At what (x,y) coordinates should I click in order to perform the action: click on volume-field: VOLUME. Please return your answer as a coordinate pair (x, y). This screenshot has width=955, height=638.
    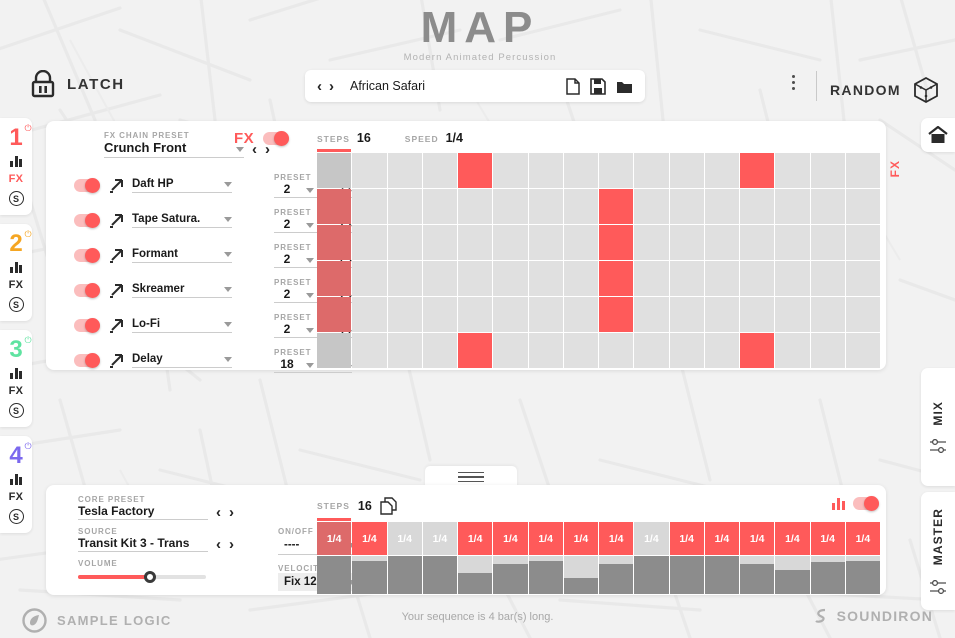
    Looking at the image, I should click on (178, 571).